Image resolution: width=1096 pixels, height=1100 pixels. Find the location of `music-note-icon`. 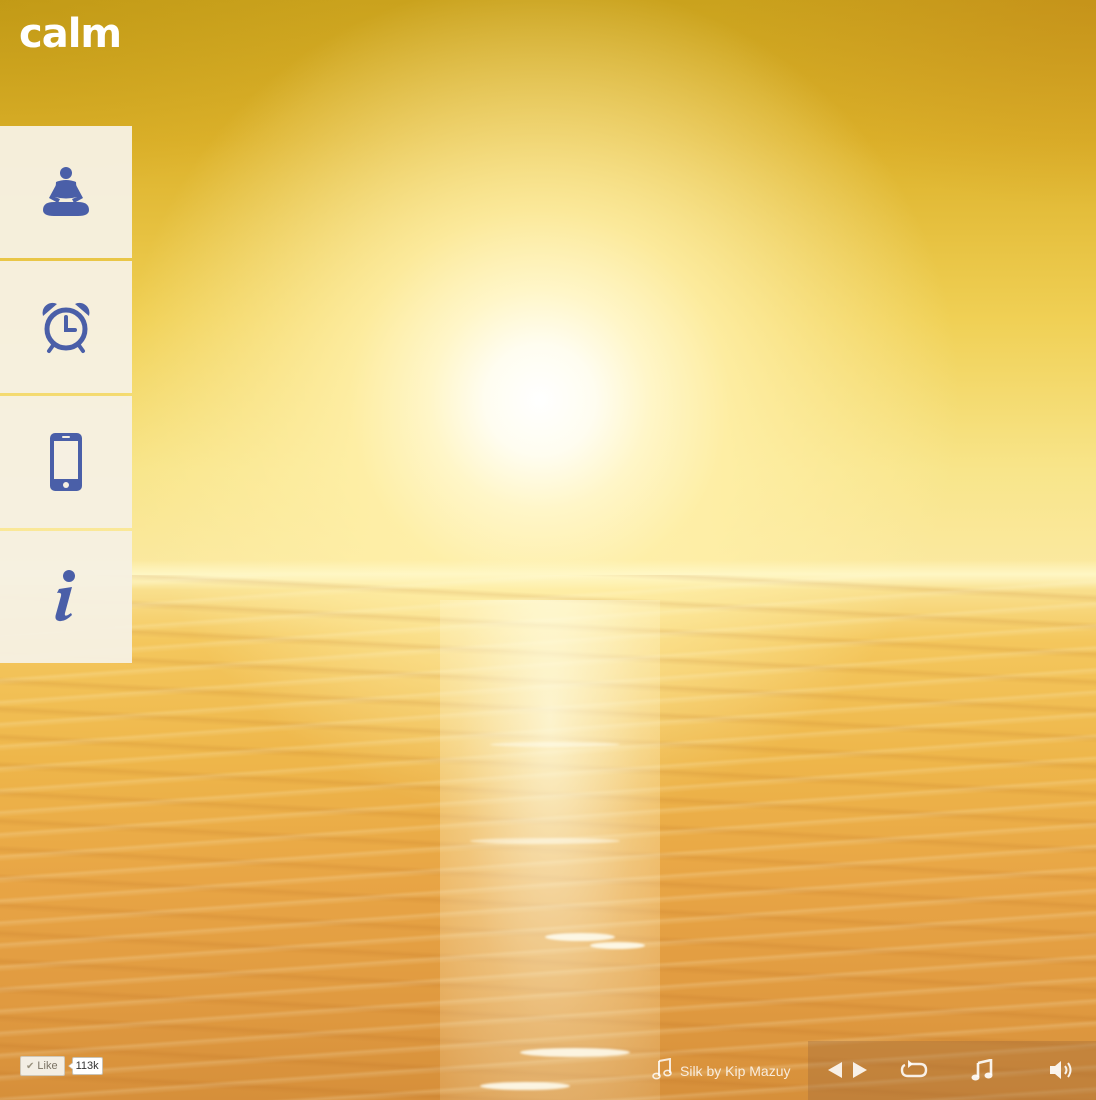

music-note-icon is located at coordinates (982, 1071).